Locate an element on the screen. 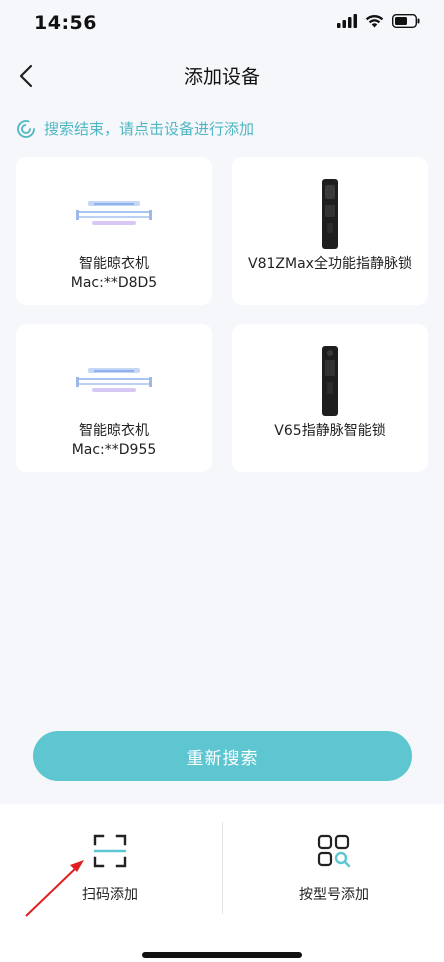 The width and height of the screenshot is (444, 962). status-time: 14:56 is located at coordinates (65, 23).